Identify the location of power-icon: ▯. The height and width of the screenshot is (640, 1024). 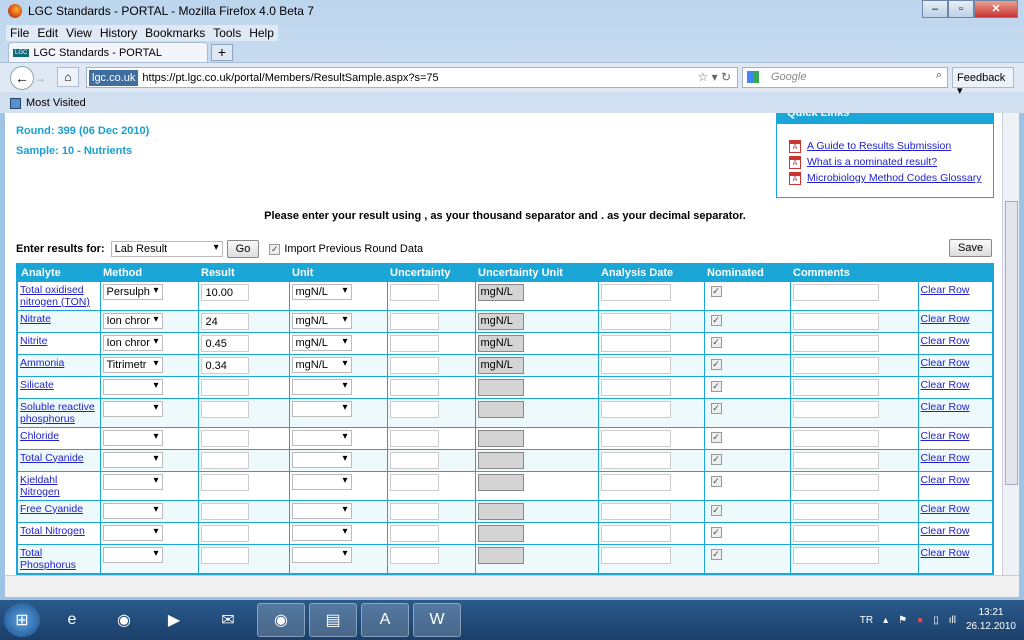
(936, 620).